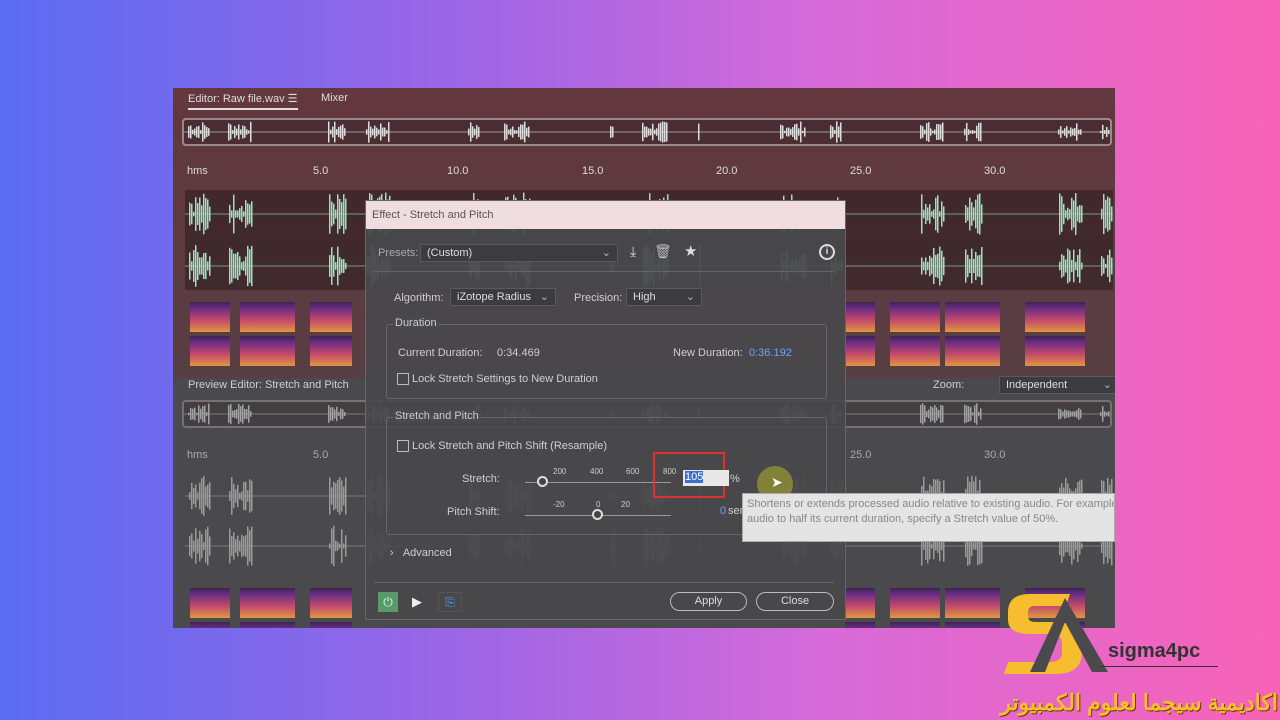  What do you see at coordinates (497, 379) in the screenshot?
I see `lock-duration-checkbox: Lock Stretch Settings to New Duration` at bounding box center [497, 379].